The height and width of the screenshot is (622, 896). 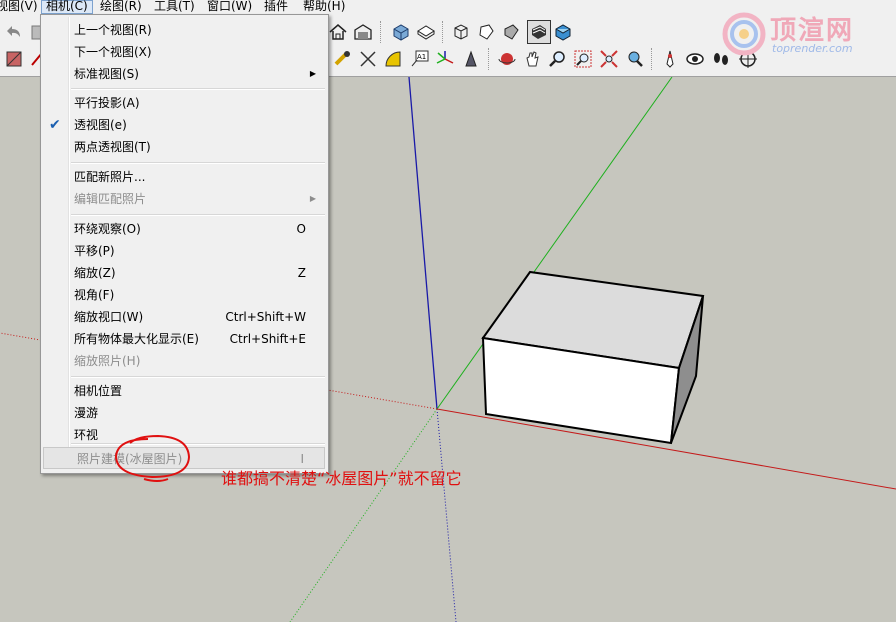 What do you see at coordinates (394, 59) in the screenshot?
I see `protractor-icon` at bounding box center [394, 59].